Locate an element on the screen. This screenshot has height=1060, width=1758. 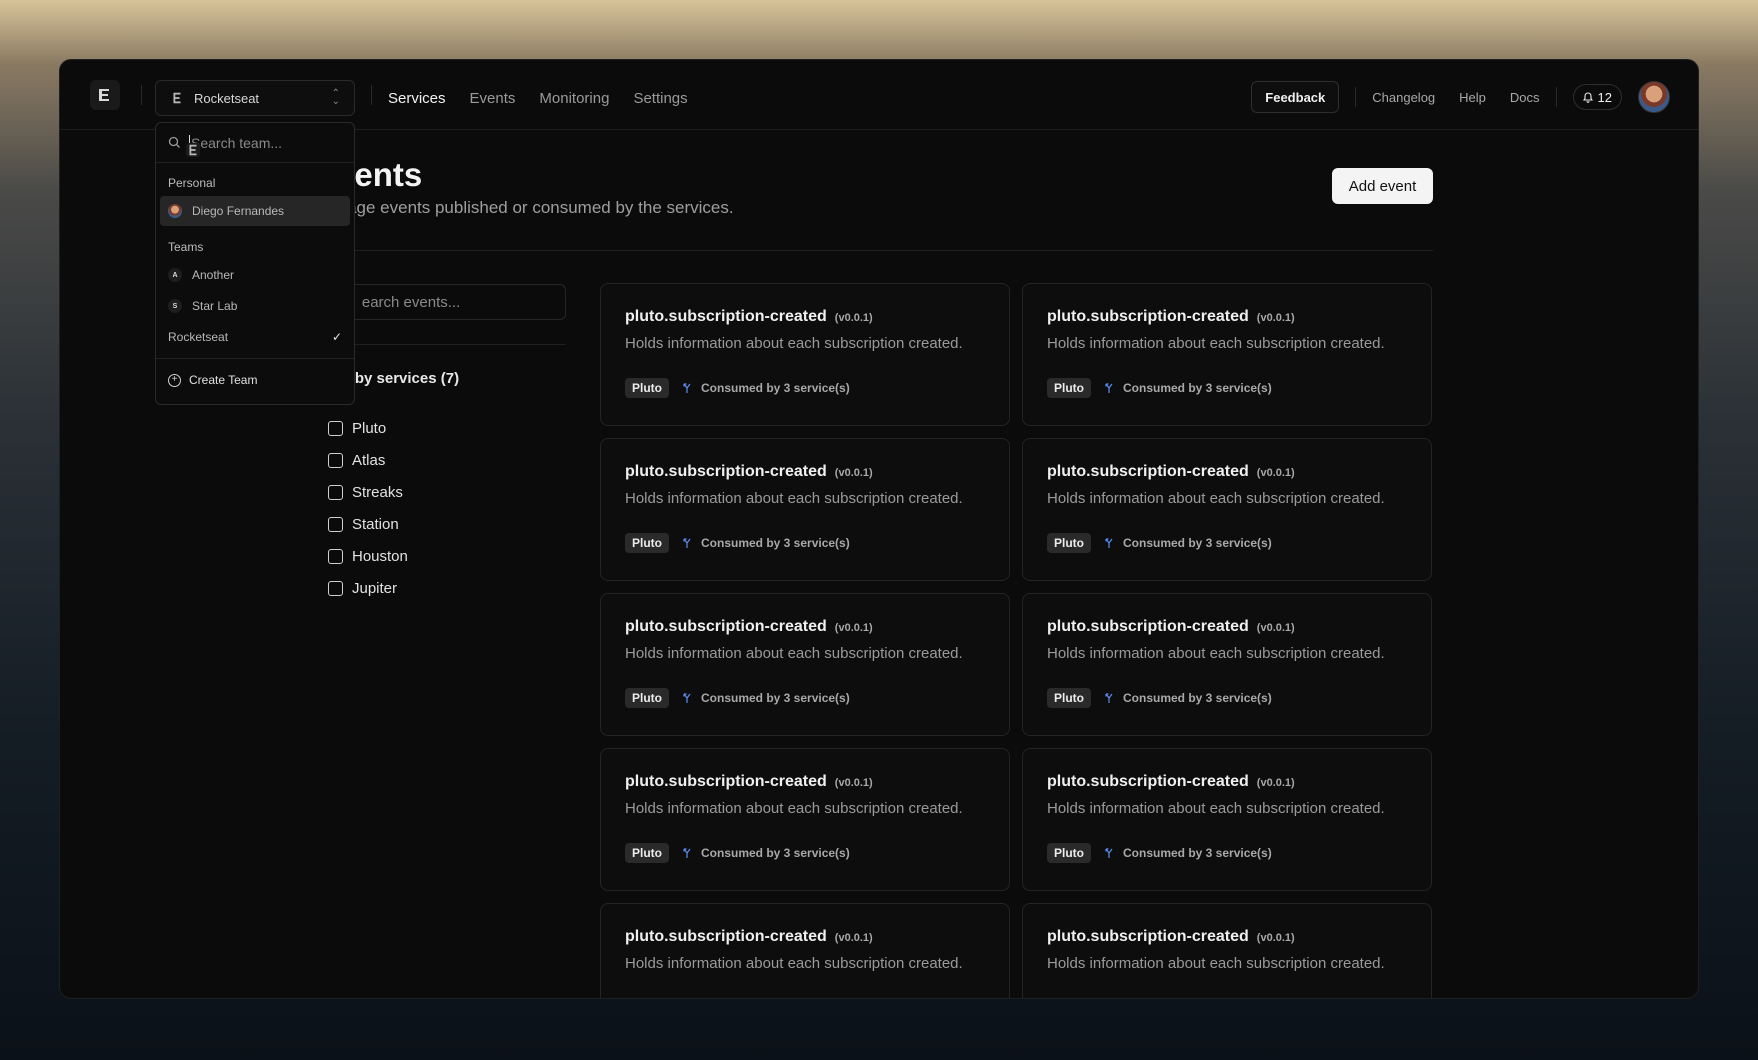
team-select: Rocketseat ⌃ ⌄ is located at coordinates (255, 98).